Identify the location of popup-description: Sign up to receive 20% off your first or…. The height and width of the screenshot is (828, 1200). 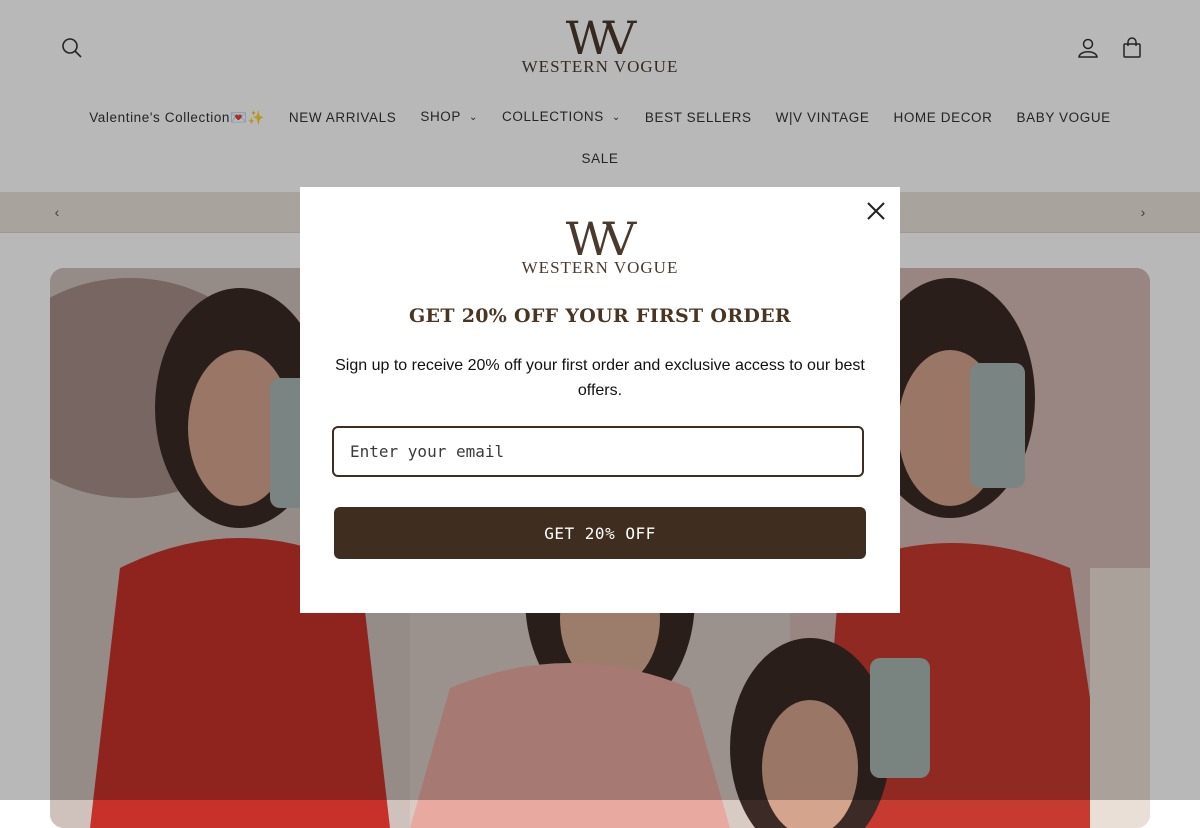
(600, 378).